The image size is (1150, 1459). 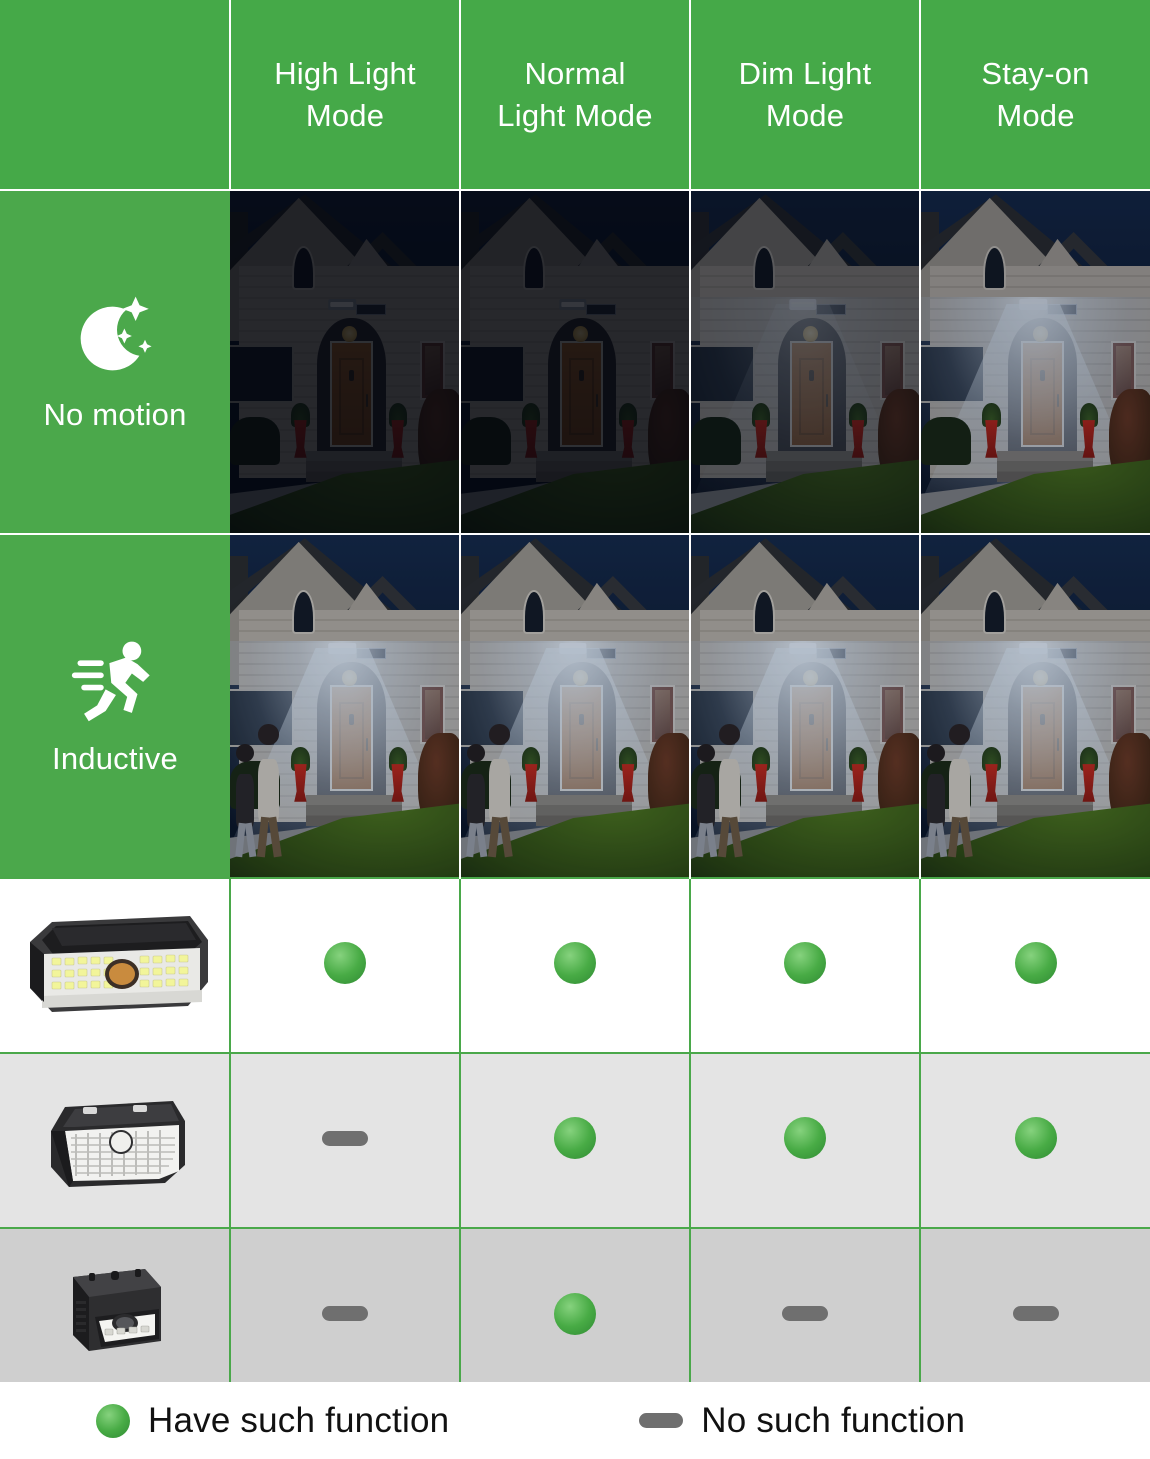 What do you see at coordinates (115, 95) in the screenshot?
I see `header-corner-cell` at bounding box center [115, 95].